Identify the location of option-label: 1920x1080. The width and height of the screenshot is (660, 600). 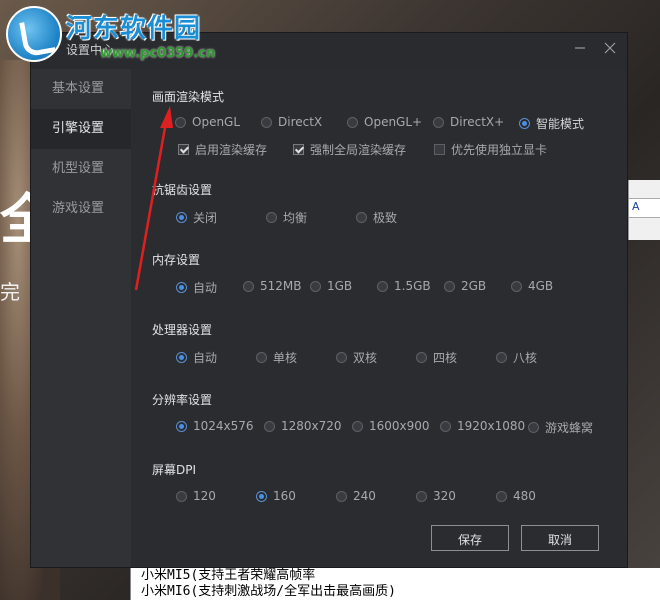
(491, 426).